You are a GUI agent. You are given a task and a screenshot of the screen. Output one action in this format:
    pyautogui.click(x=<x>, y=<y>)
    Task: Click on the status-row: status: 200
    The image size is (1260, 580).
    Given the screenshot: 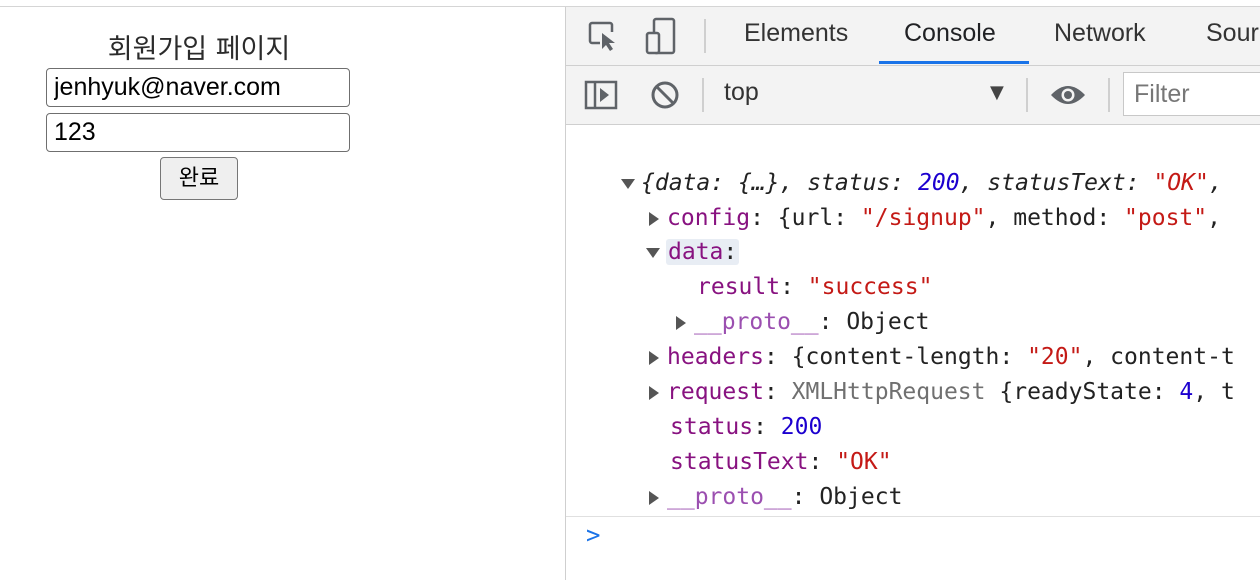 What is the action you would take?
    pyautogui.click(x=746, y=427)
    